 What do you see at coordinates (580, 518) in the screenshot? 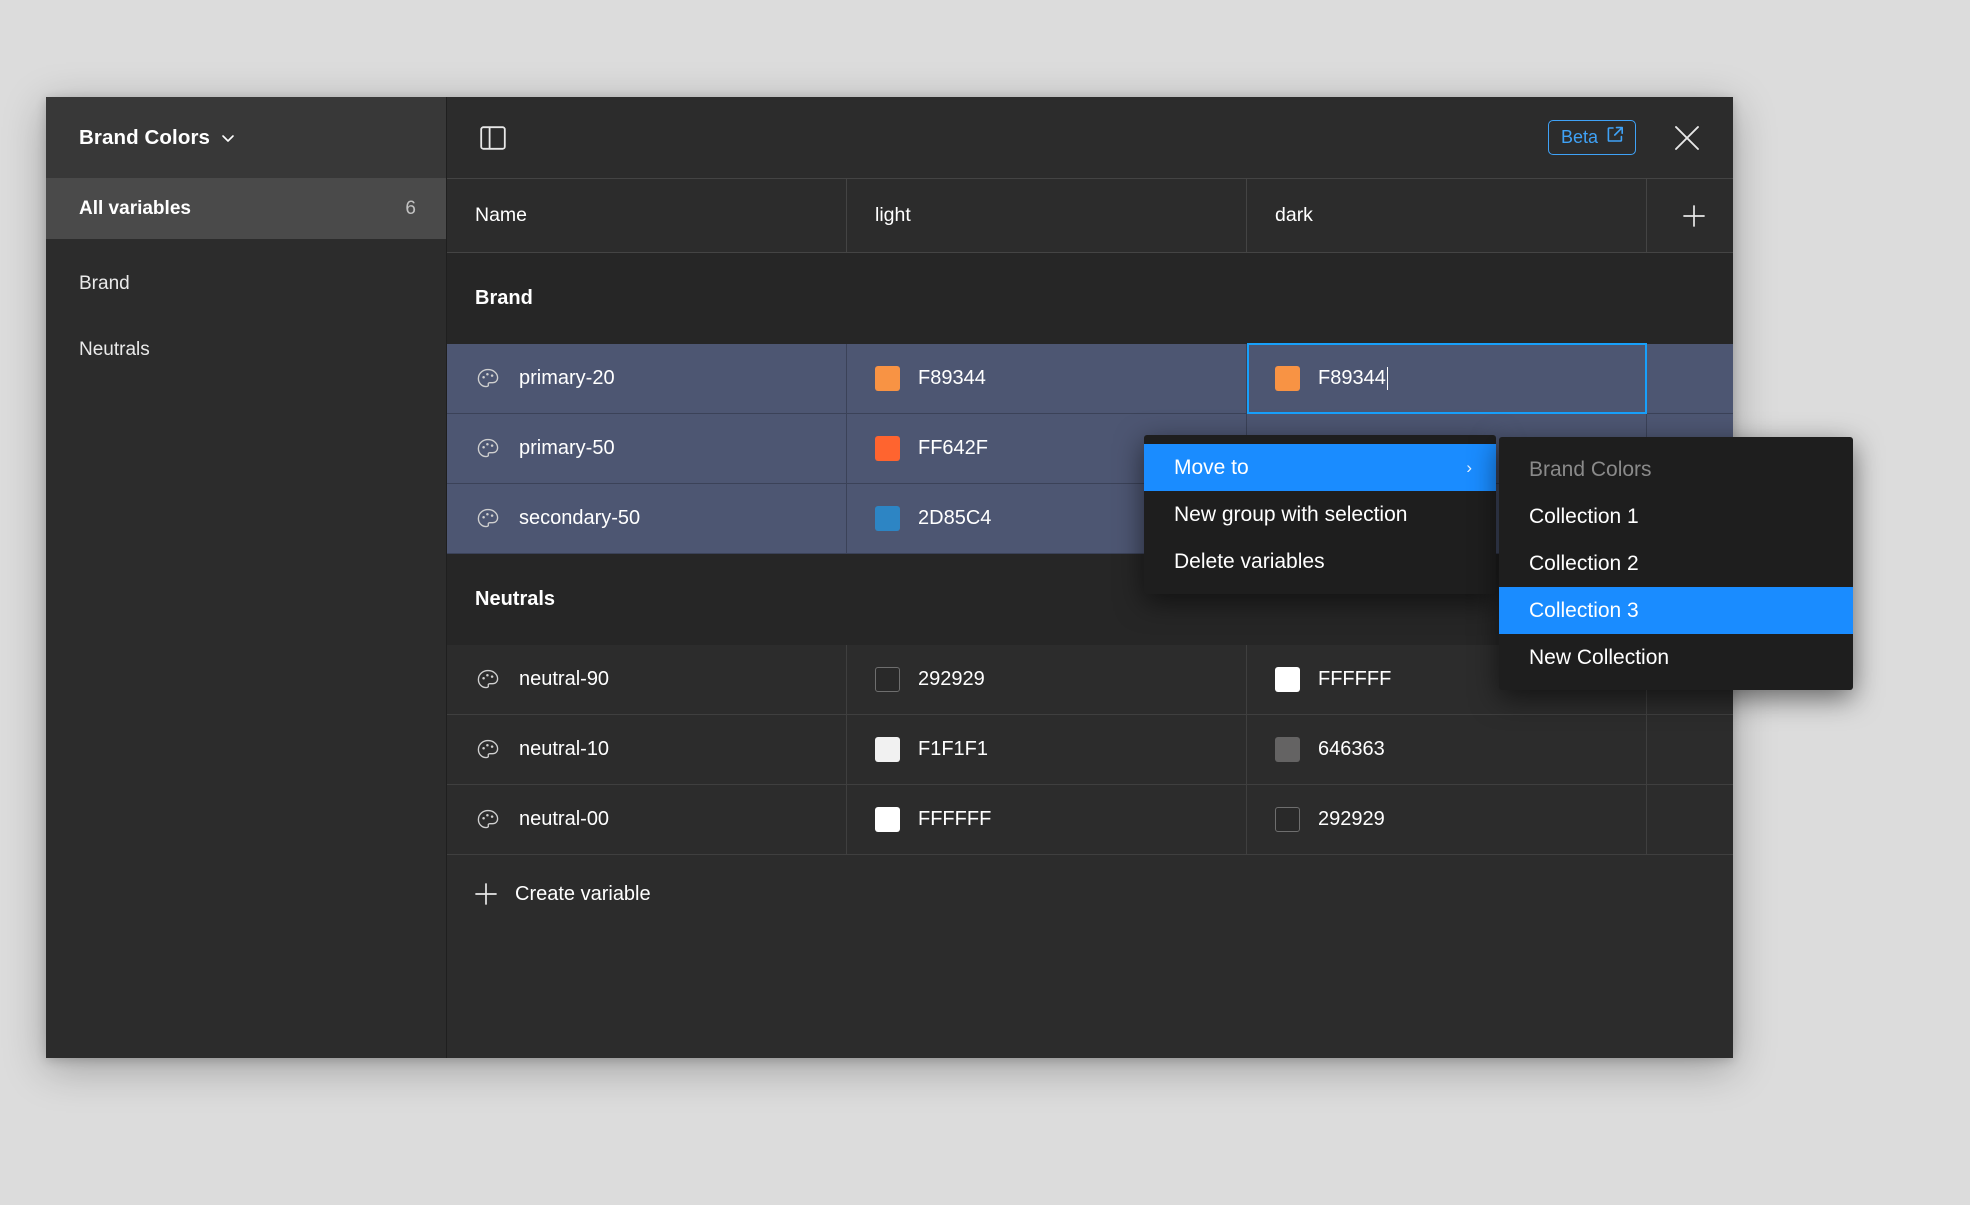
I see `variable-name: secondary-50` at bounding box center [580, 518].